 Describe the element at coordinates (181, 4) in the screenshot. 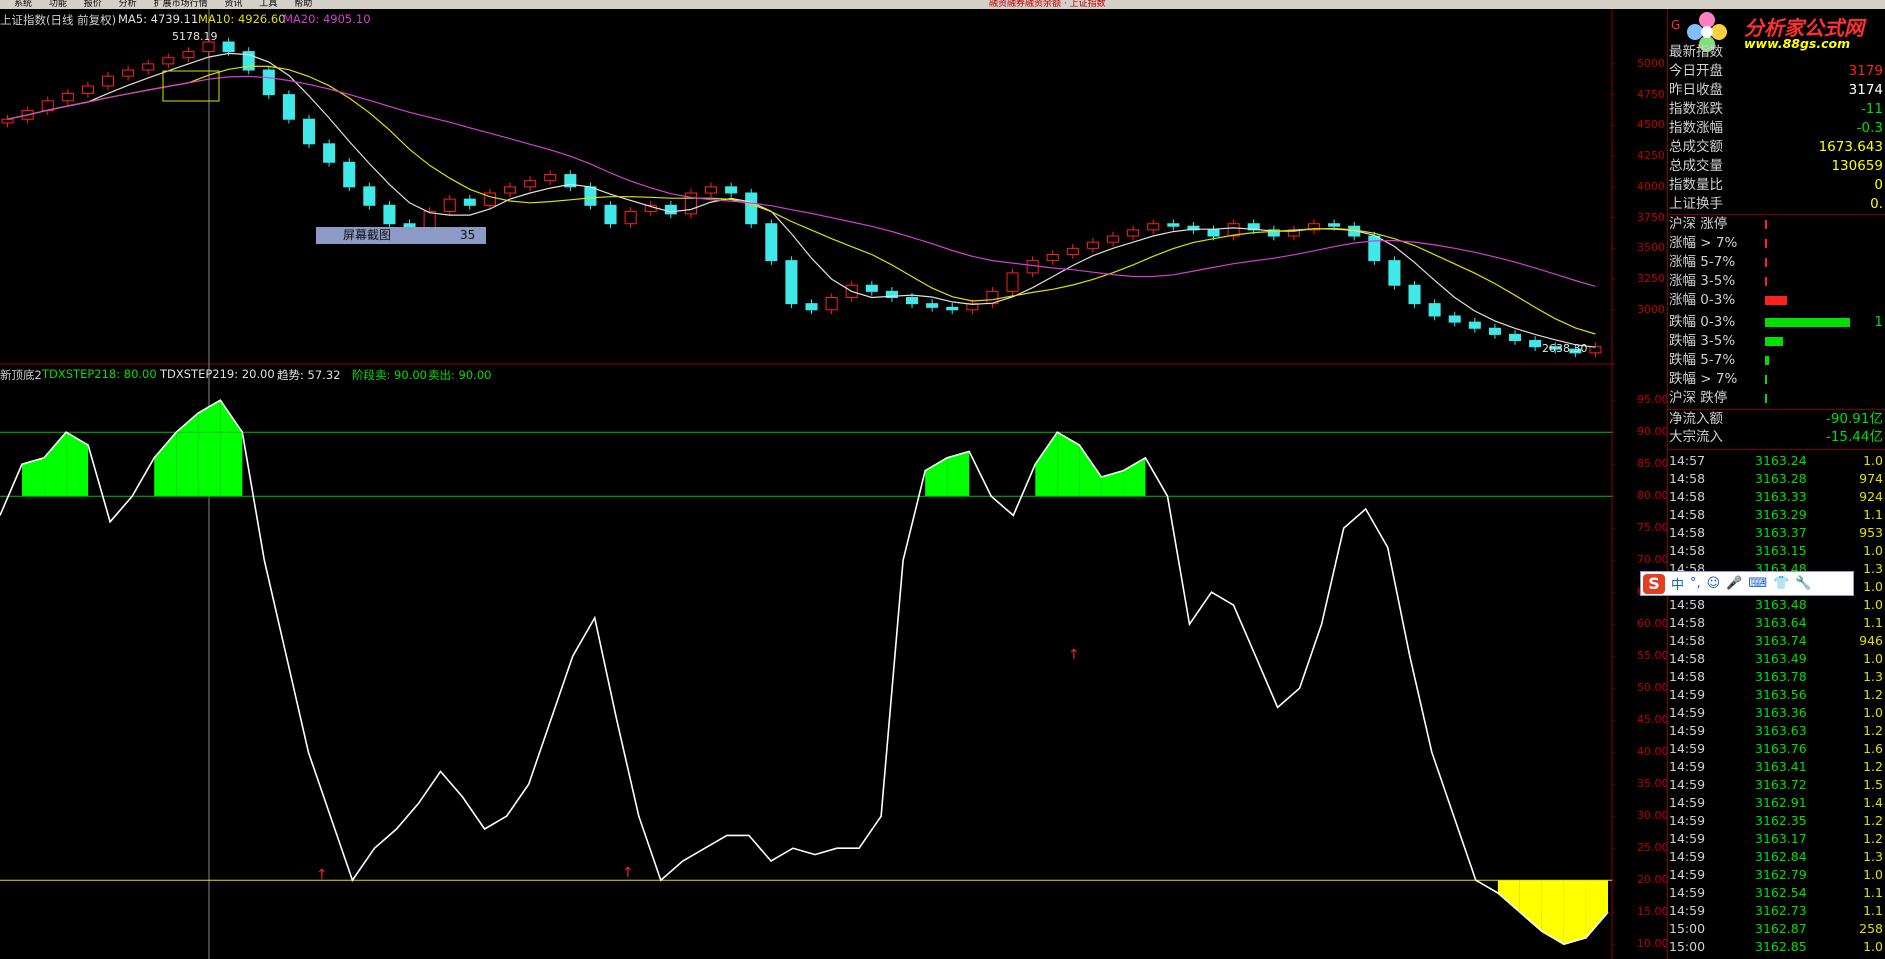

I see `menu-item: 扩展市场行情` at that location.